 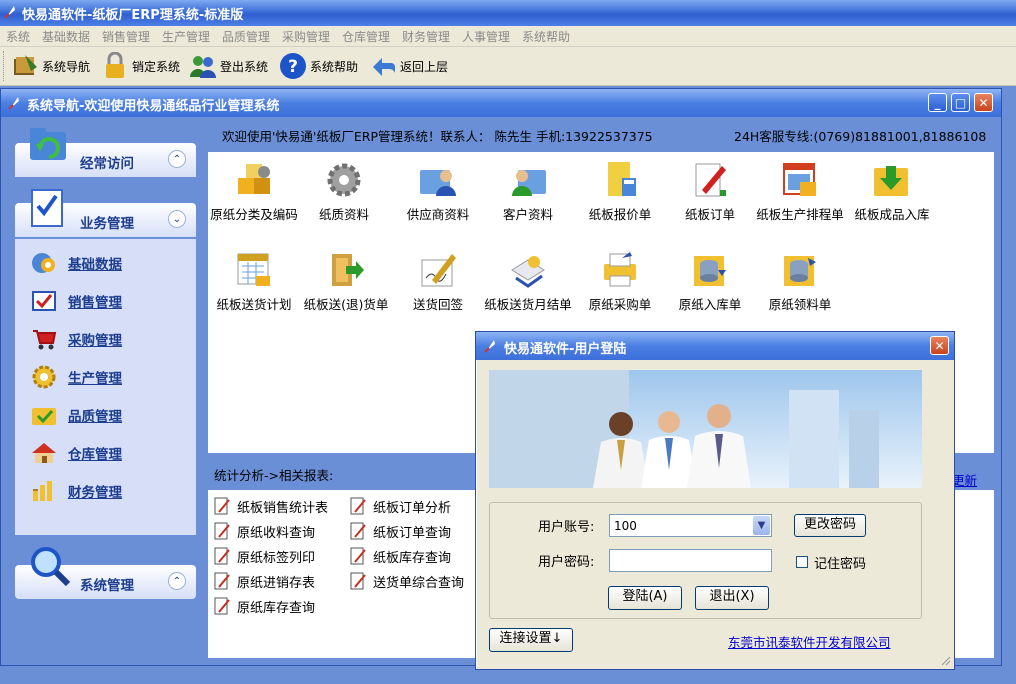 I want to click on logout-button: 登出系统, so click(x=228, y=66).